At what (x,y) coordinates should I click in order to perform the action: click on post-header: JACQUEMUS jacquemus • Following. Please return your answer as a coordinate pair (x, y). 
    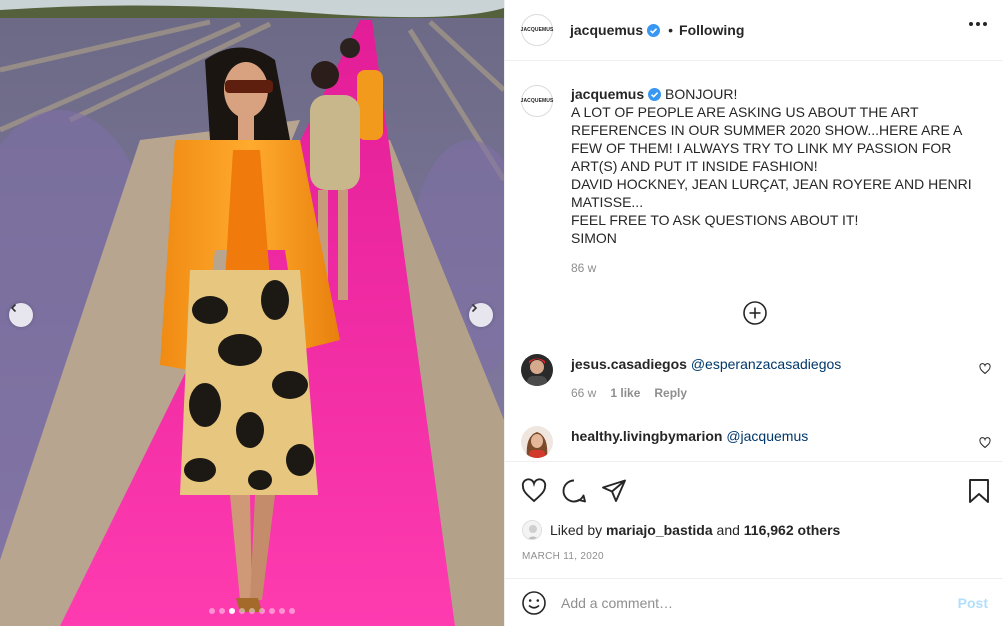
    Looking at the image, I should click on (754, 30).